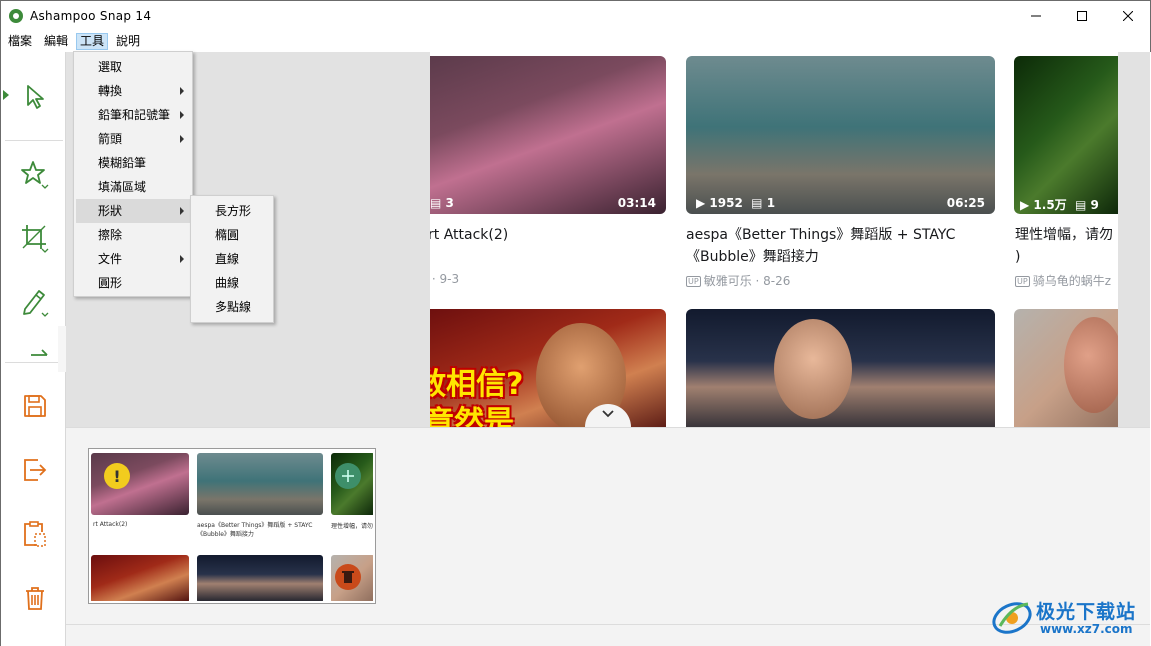  I want to click on video-title: ), so click(1018, 257).